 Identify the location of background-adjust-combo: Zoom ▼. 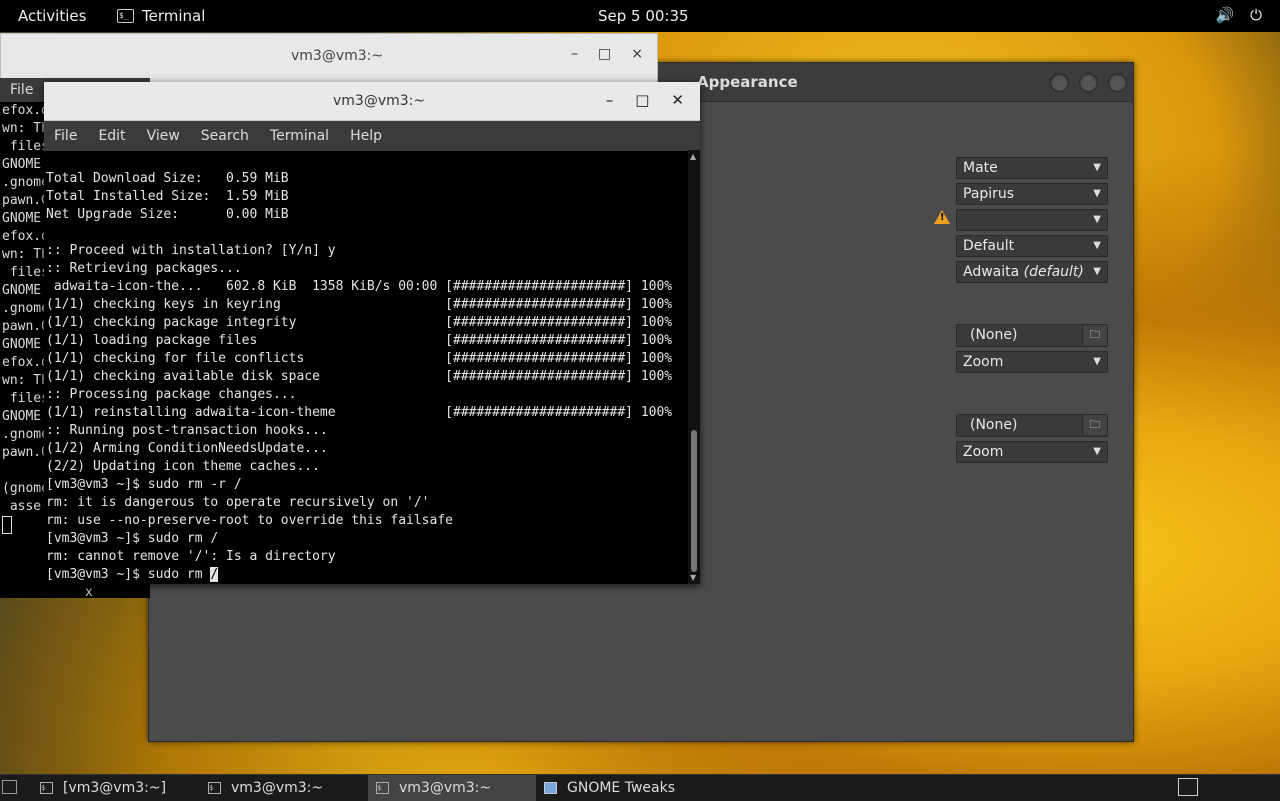
(1032, 362).